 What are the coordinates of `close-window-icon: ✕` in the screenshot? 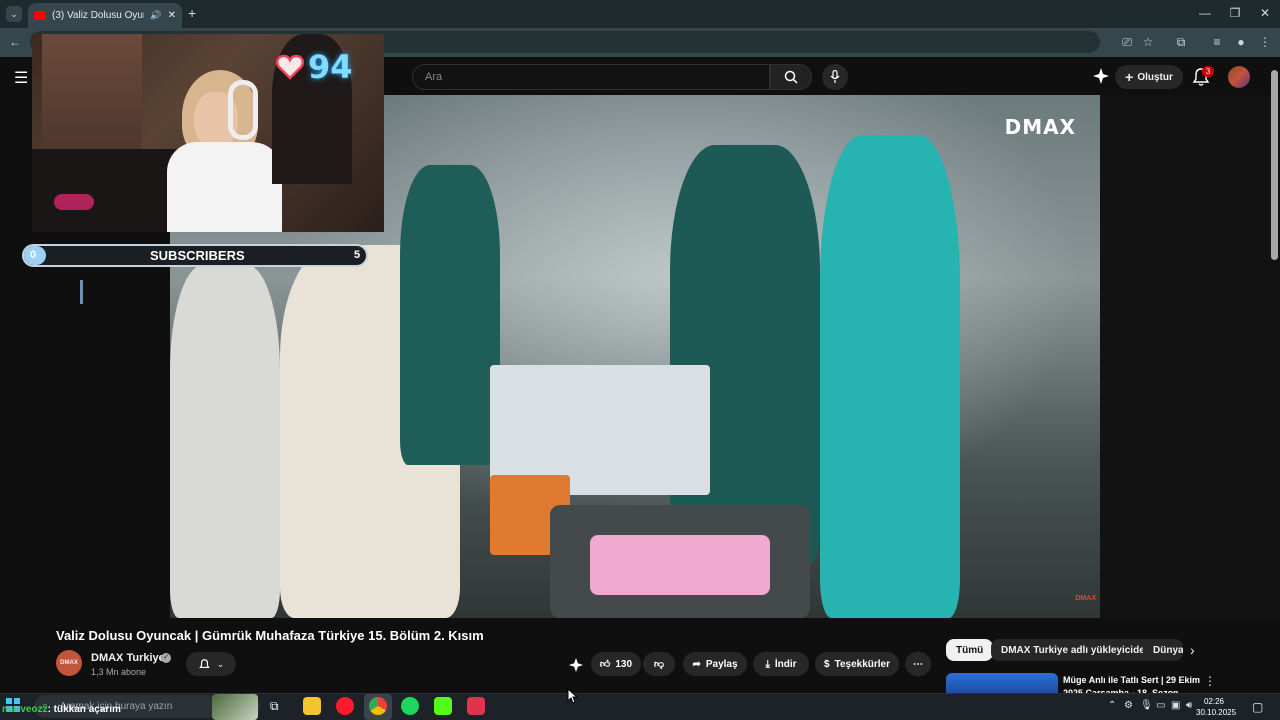 It's located at (1265, 13).